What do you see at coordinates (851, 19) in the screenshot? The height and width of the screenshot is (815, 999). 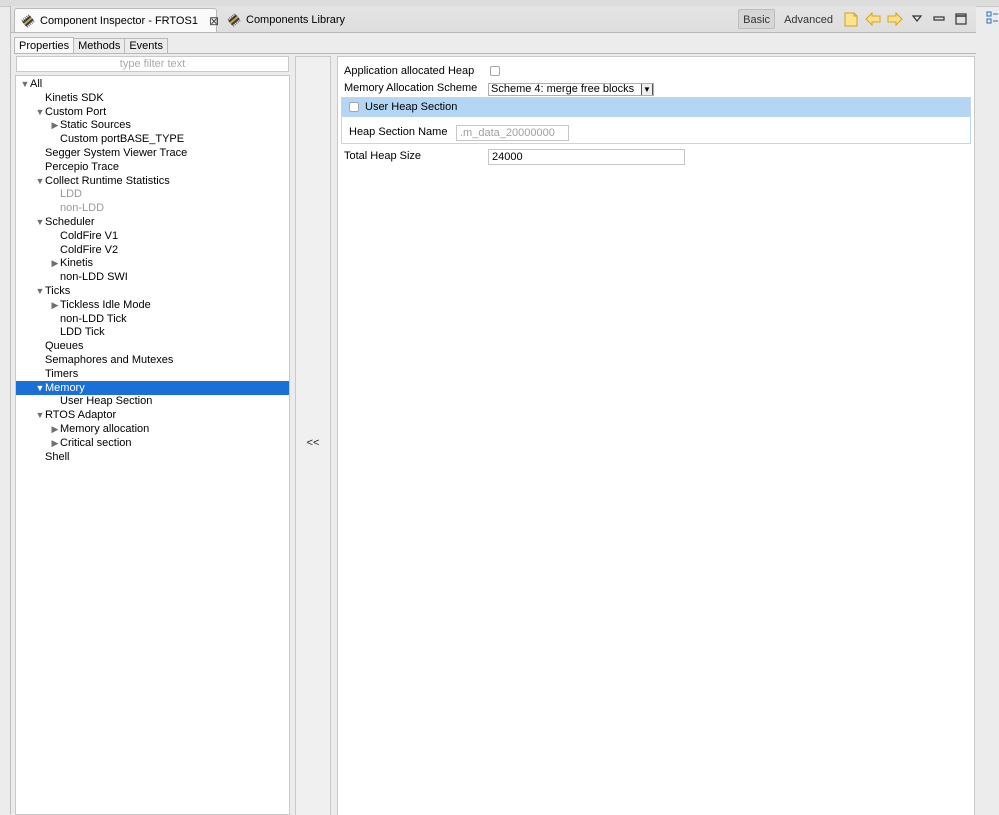 I see `note-icon` at bounding box center [851, 19].